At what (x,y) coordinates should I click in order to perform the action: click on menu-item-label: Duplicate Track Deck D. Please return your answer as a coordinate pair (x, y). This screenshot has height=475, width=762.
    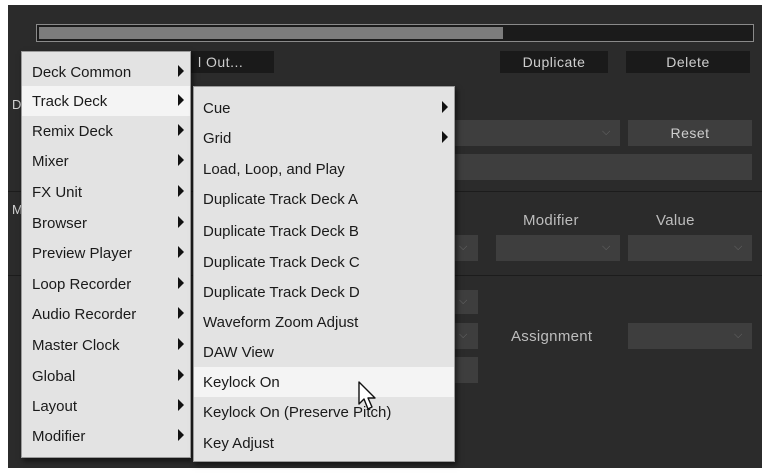
    Looking at the image, I should click on (281, 292).